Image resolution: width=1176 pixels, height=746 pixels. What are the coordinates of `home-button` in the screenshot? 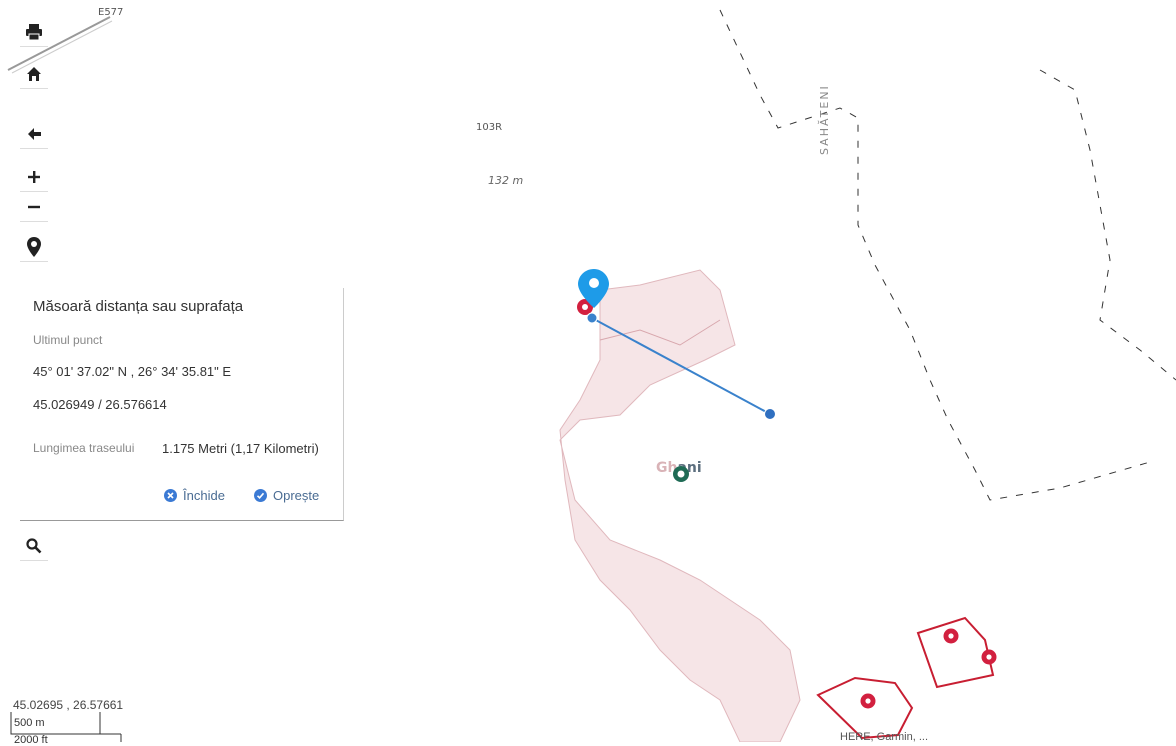 It's located at (34, 74).